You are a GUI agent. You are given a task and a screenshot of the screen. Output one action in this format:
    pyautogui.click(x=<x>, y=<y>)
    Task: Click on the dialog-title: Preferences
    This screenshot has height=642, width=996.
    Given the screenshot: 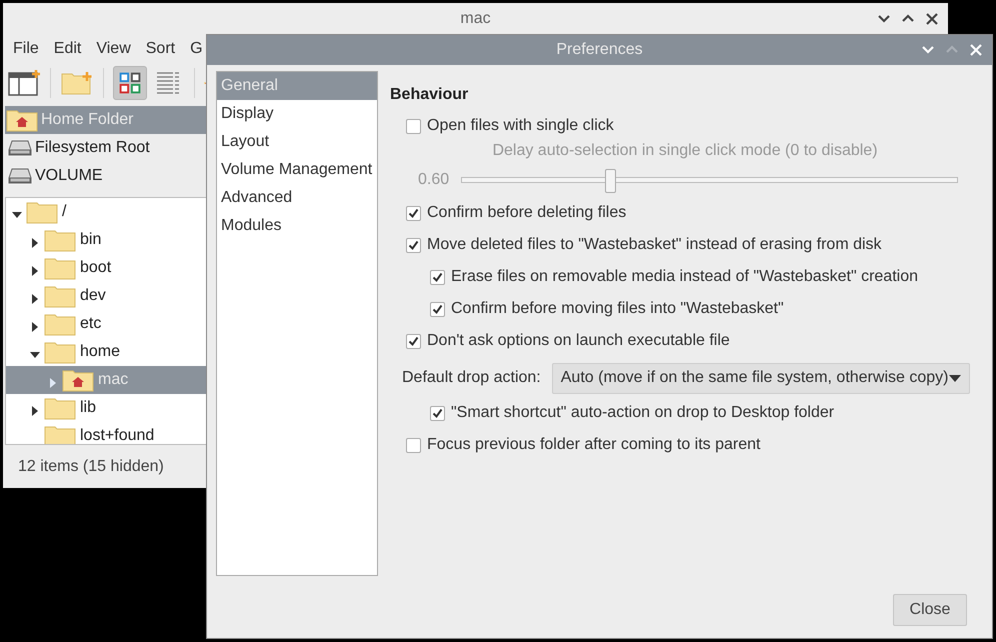 What is the action you would take?
    pyautogui.click(x=599, y=50)
    